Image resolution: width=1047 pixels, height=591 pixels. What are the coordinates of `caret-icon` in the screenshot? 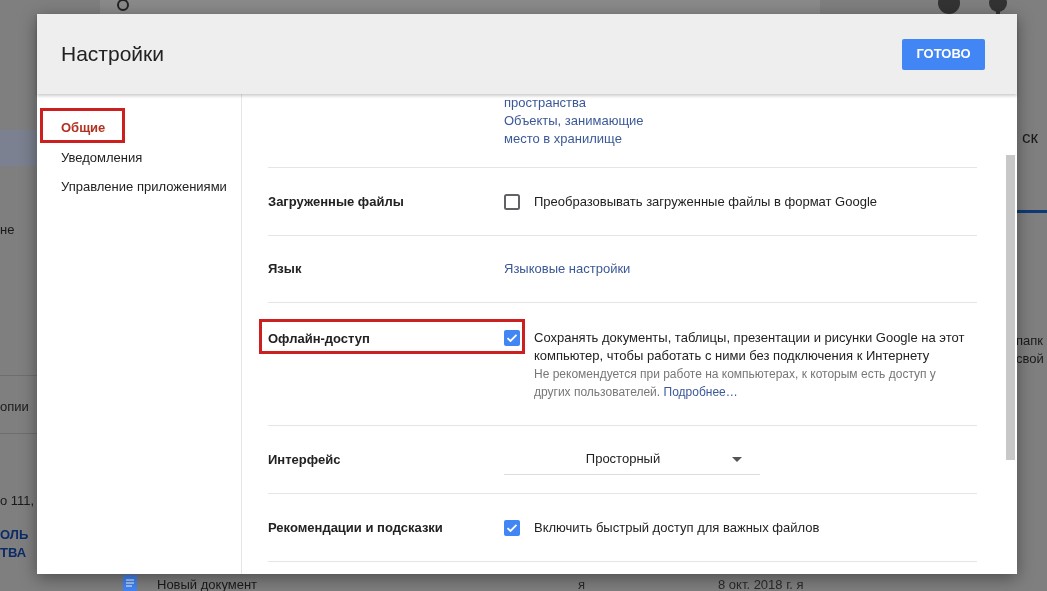 It's located at (737, 459).